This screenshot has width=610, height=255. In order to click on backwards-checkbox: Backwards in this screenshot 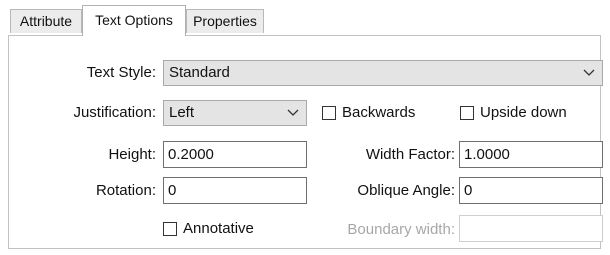, I will do `click(368, 113)`.